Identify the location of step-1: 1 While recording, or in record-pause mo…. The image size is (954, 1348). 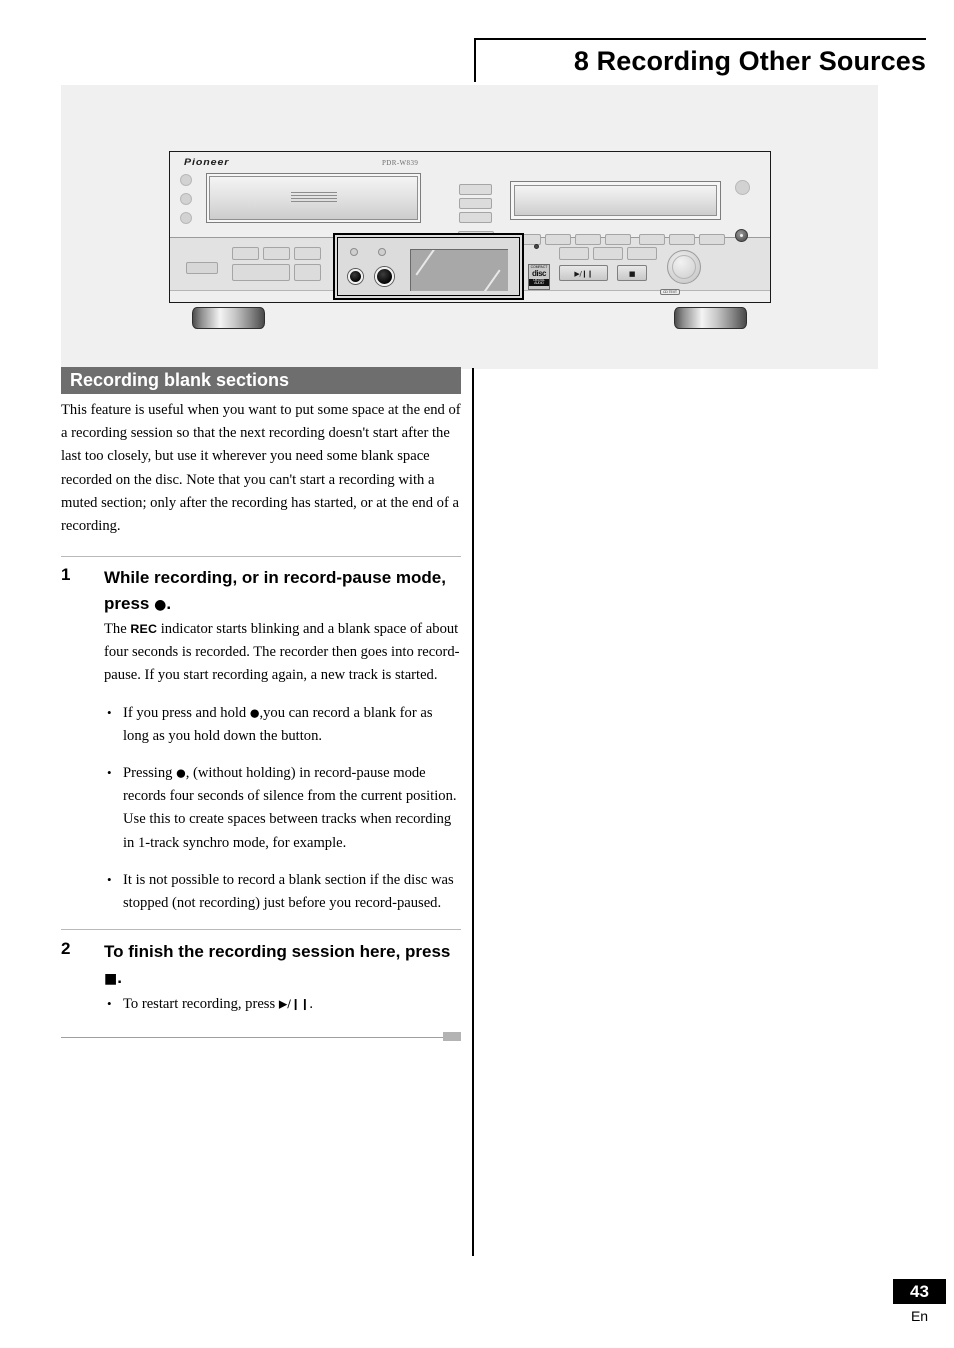
(261, 740).